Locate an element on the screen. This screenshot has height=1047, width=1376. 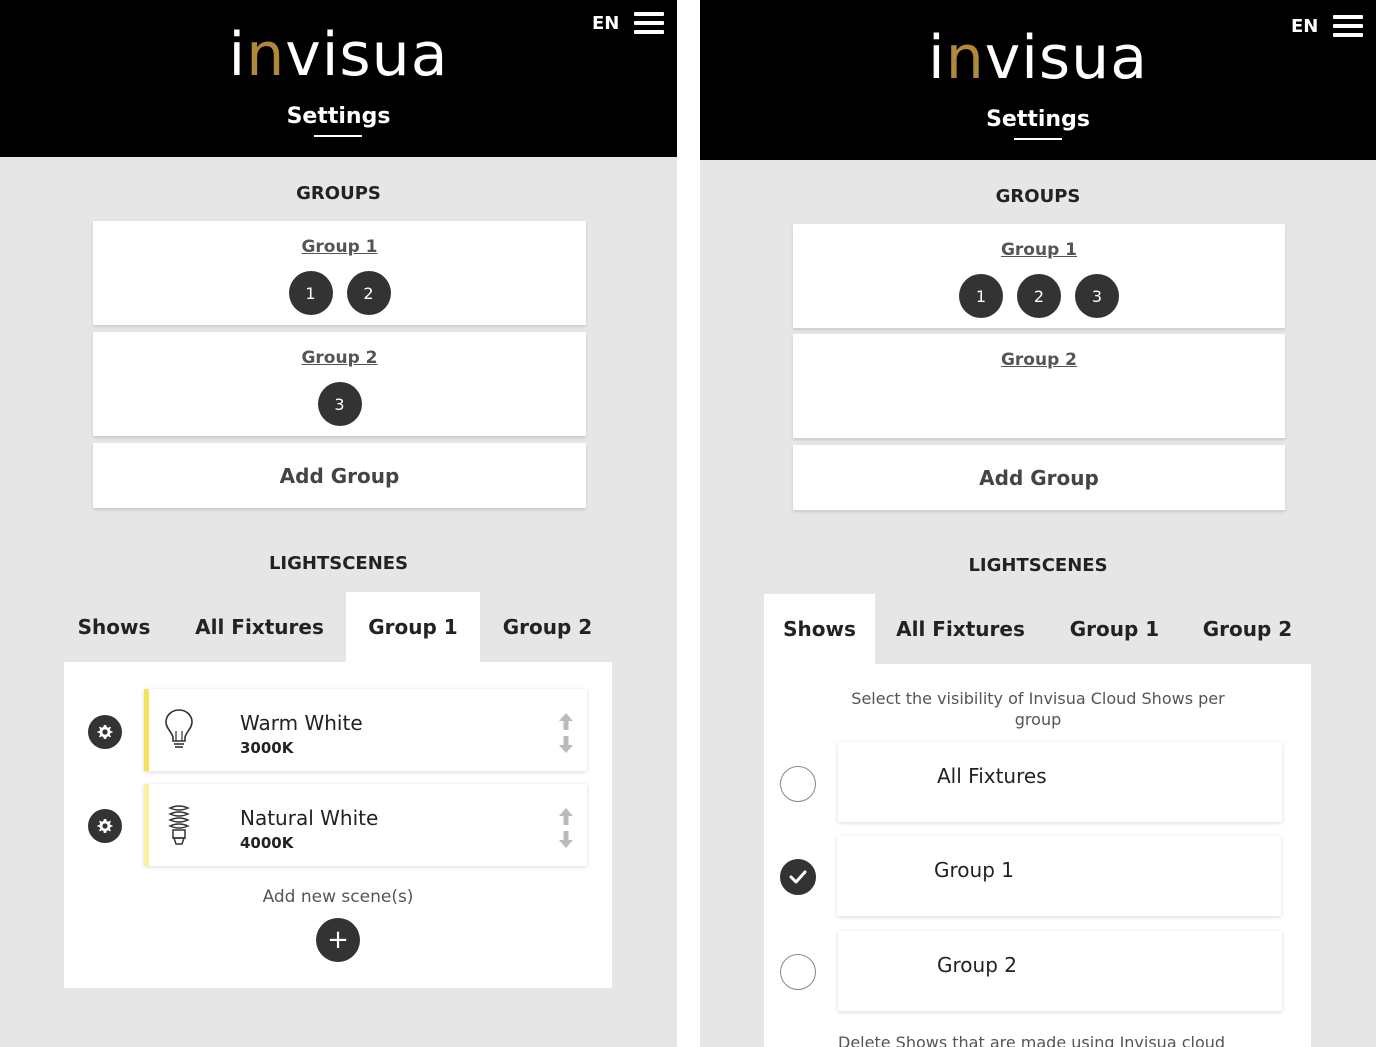
checkmark-icon is located at coordinates (798, 877).